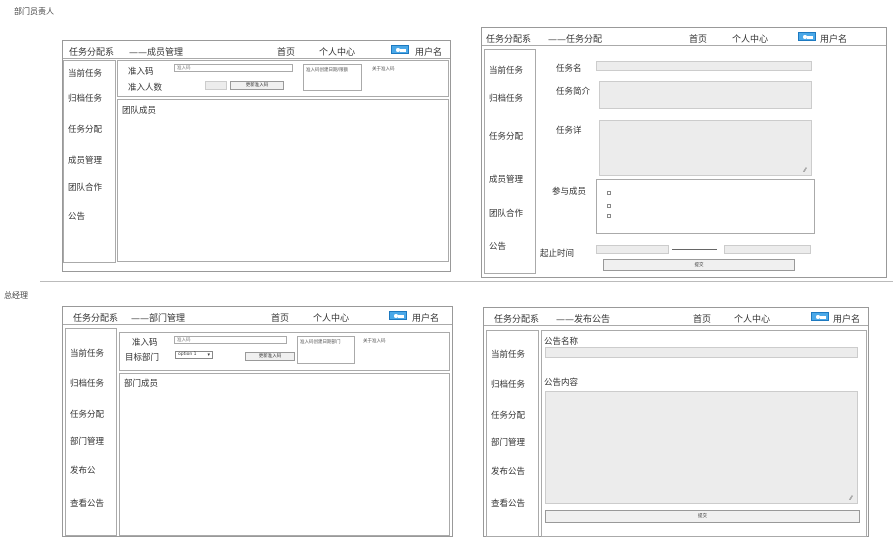 This screenshot has height=537, width=893. Describe the element at coordinates (573, 92) in the screenshot. I see `task-brief-label: 任务简介` at that location.